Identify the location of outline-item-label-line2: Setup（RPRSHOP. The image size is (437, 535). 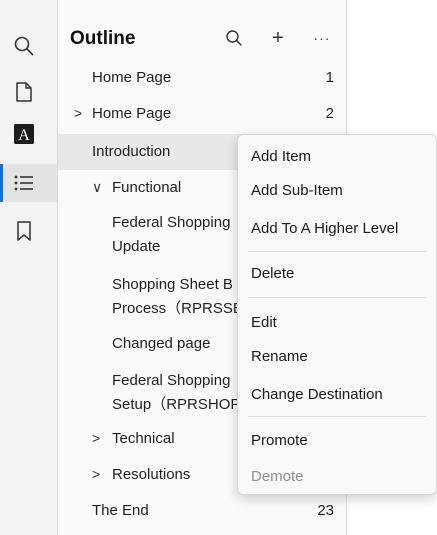
(176, 404).